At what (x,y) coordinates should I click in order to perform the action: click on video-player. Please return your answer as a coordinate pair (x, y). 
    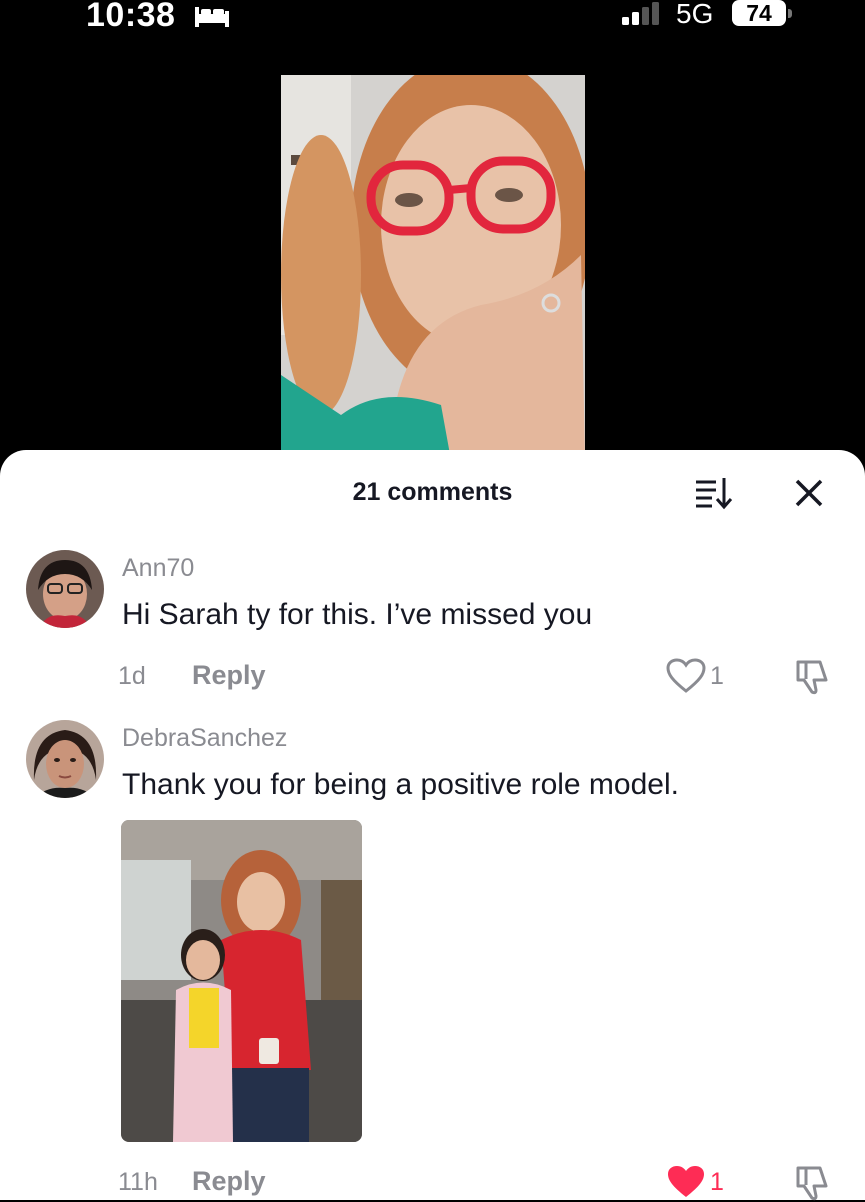
    Looking at the image, I should click on (433, 267).